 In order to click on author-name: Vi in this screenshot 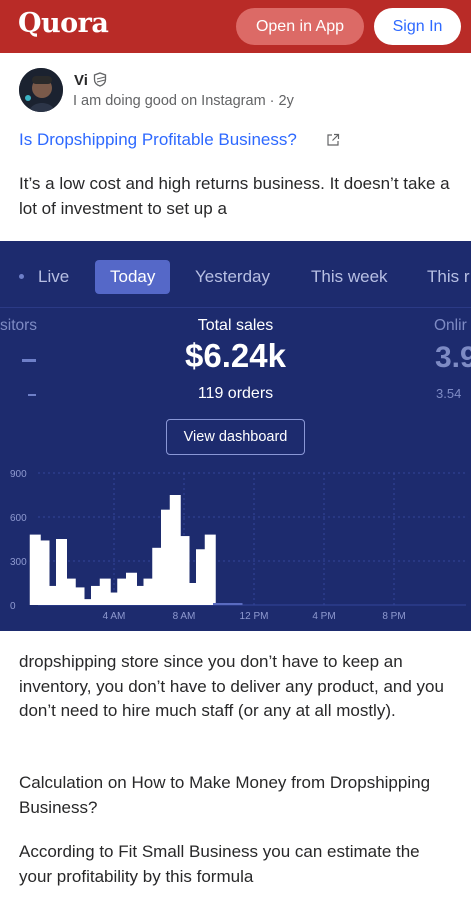, I will do `click(81, 80)`.